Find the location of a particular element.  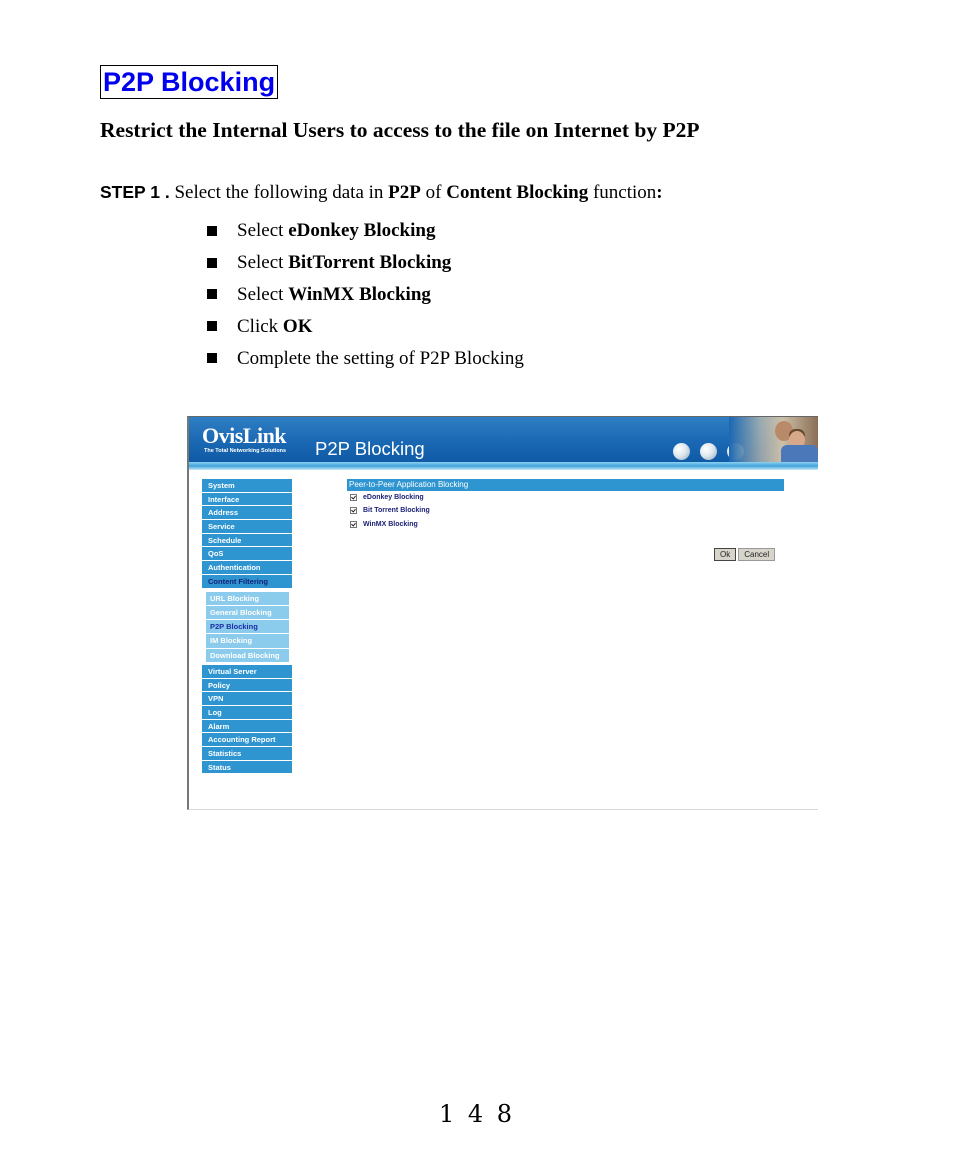

option-label: Bit Torrent Blocking is located at coordinates (396, 511).